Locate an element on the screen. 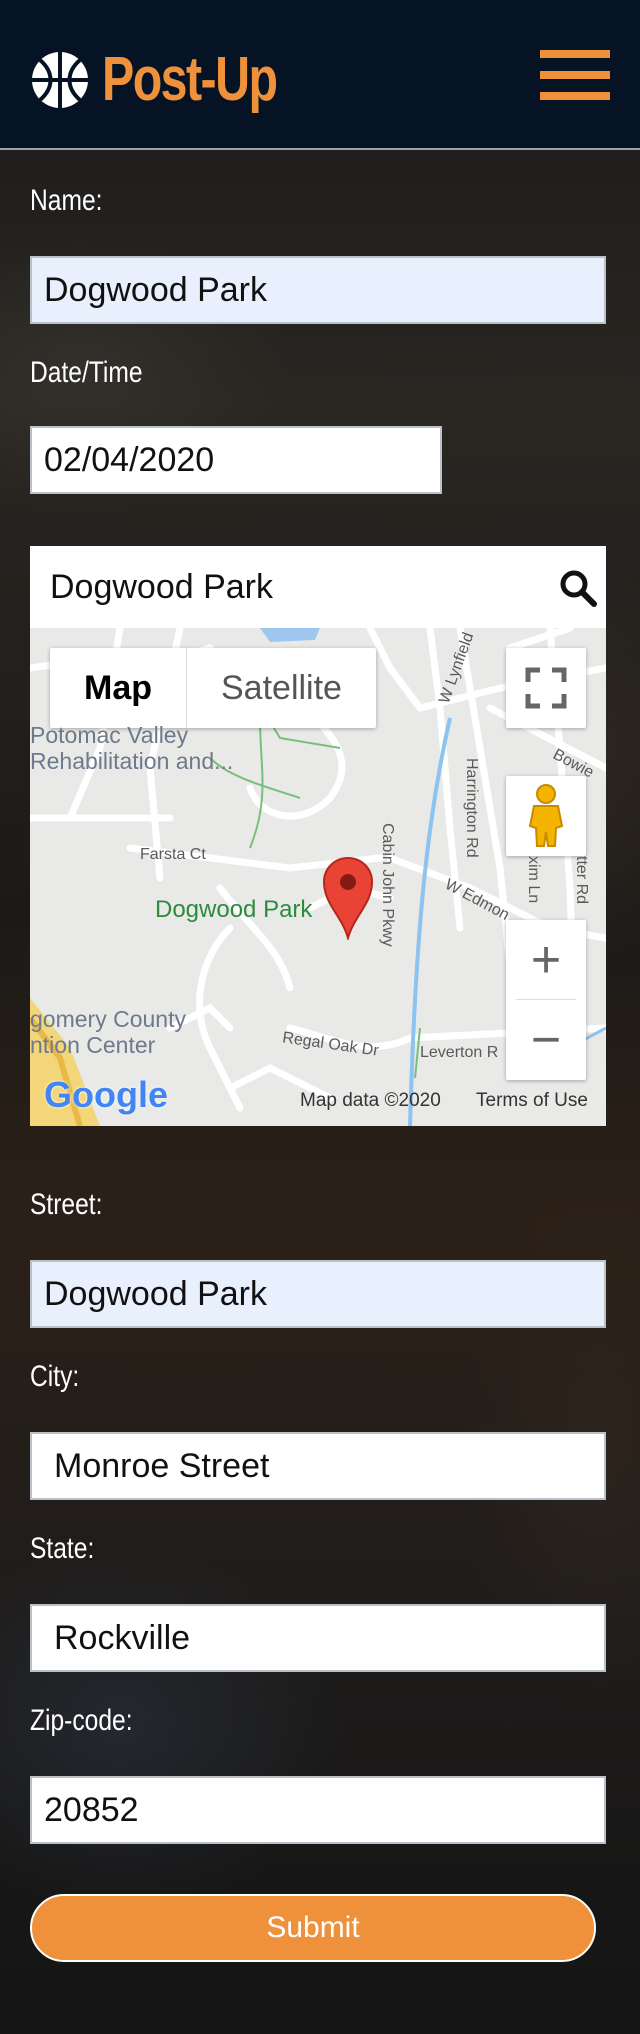 The height and width of the screenshot is (2034, 640). date-time-label: Date/Time is located at coordinates (86, 372).